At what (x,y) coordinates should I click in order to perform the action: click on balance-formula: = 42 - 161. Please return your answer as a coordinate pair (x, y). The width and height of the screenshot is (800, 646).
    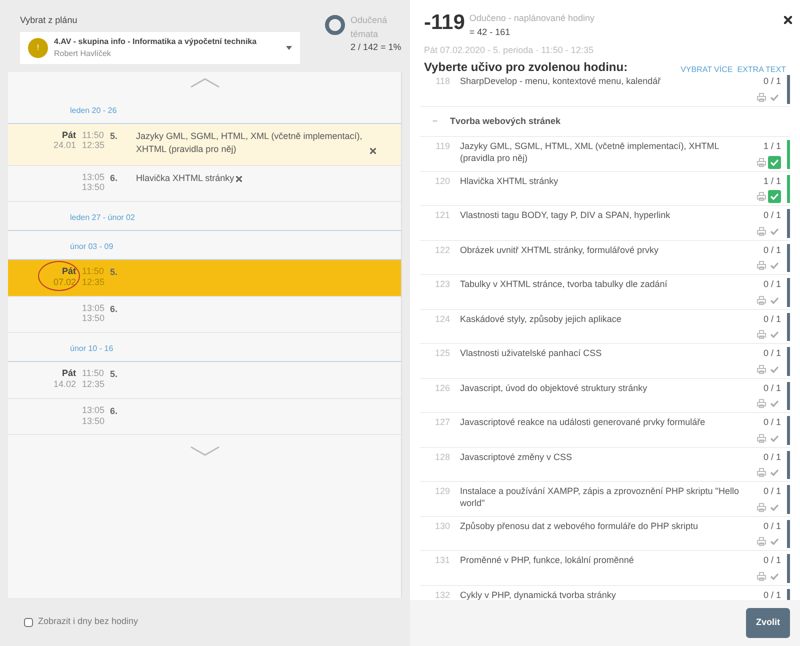
    Looking at the image, I should click on (490, 32).